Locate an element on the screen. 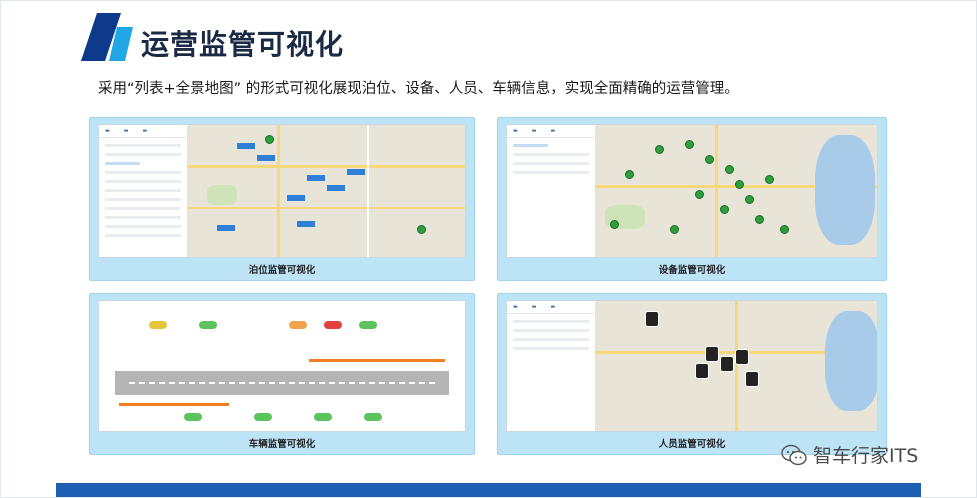  device-map is located at coordinates (736, 191).